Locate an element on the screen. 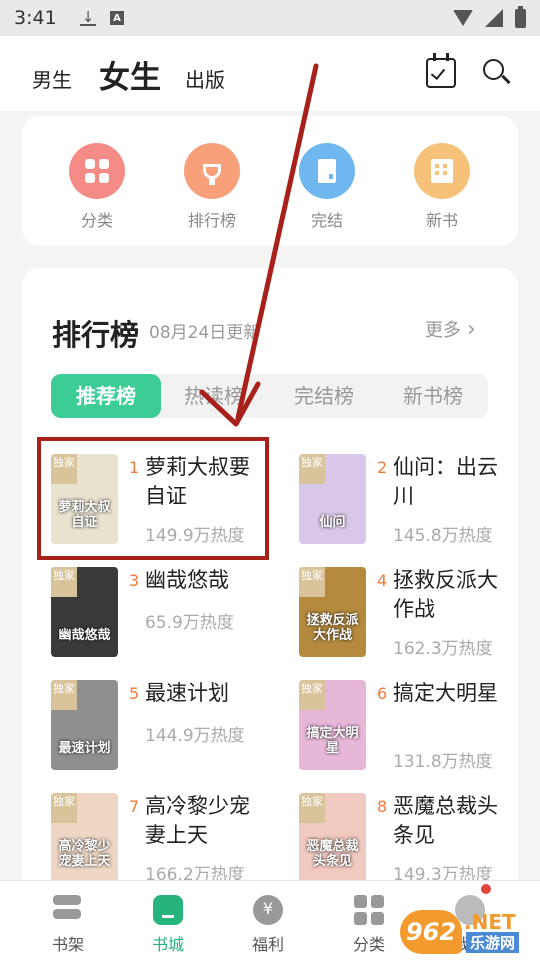 This screenshot has height=960, width=540. book-cover: 独家 幽哉悠哉 is located at coordinates (84, 612).